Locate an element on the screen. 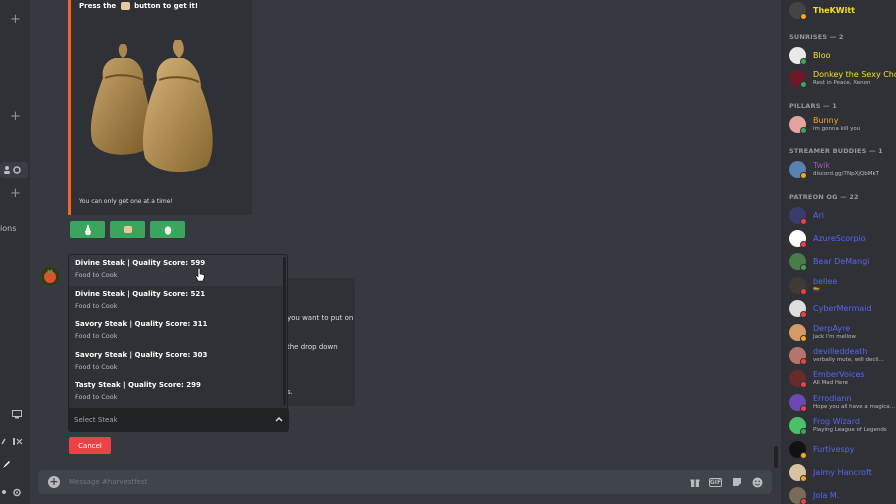 This screenshot has height=504, width=896. message-placeholder: Message #harvestfest is located at coordinates (108, 482).